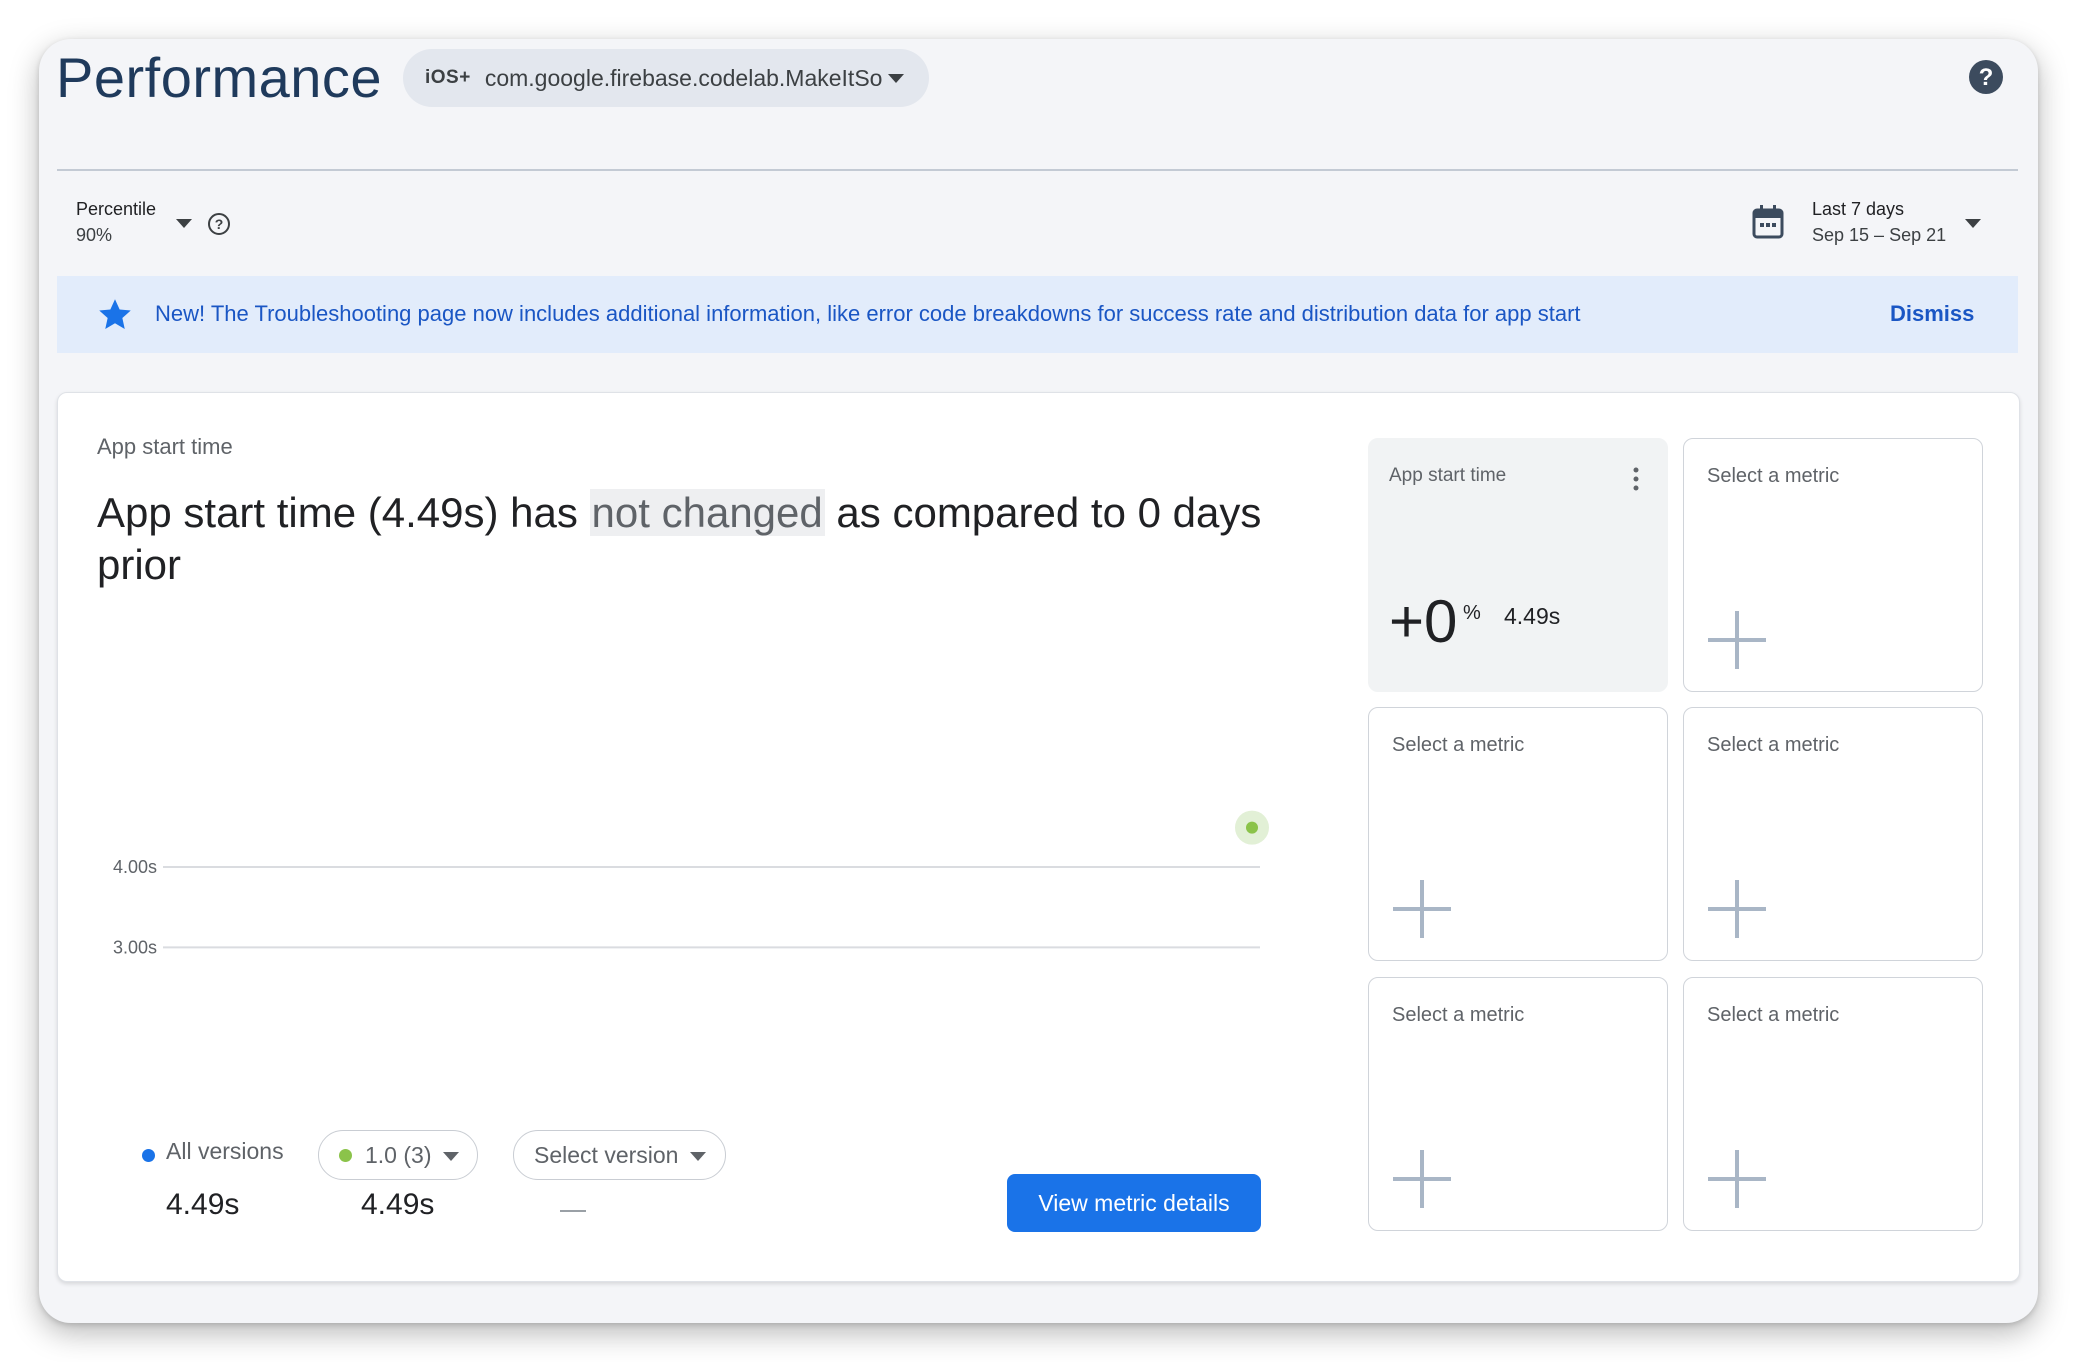  What do you see at coordinates (1518, 565) in the screenshot?
I see `metric-tile-app-start: App start time +0 % 4.49s` at bounding box center [1518, 565].